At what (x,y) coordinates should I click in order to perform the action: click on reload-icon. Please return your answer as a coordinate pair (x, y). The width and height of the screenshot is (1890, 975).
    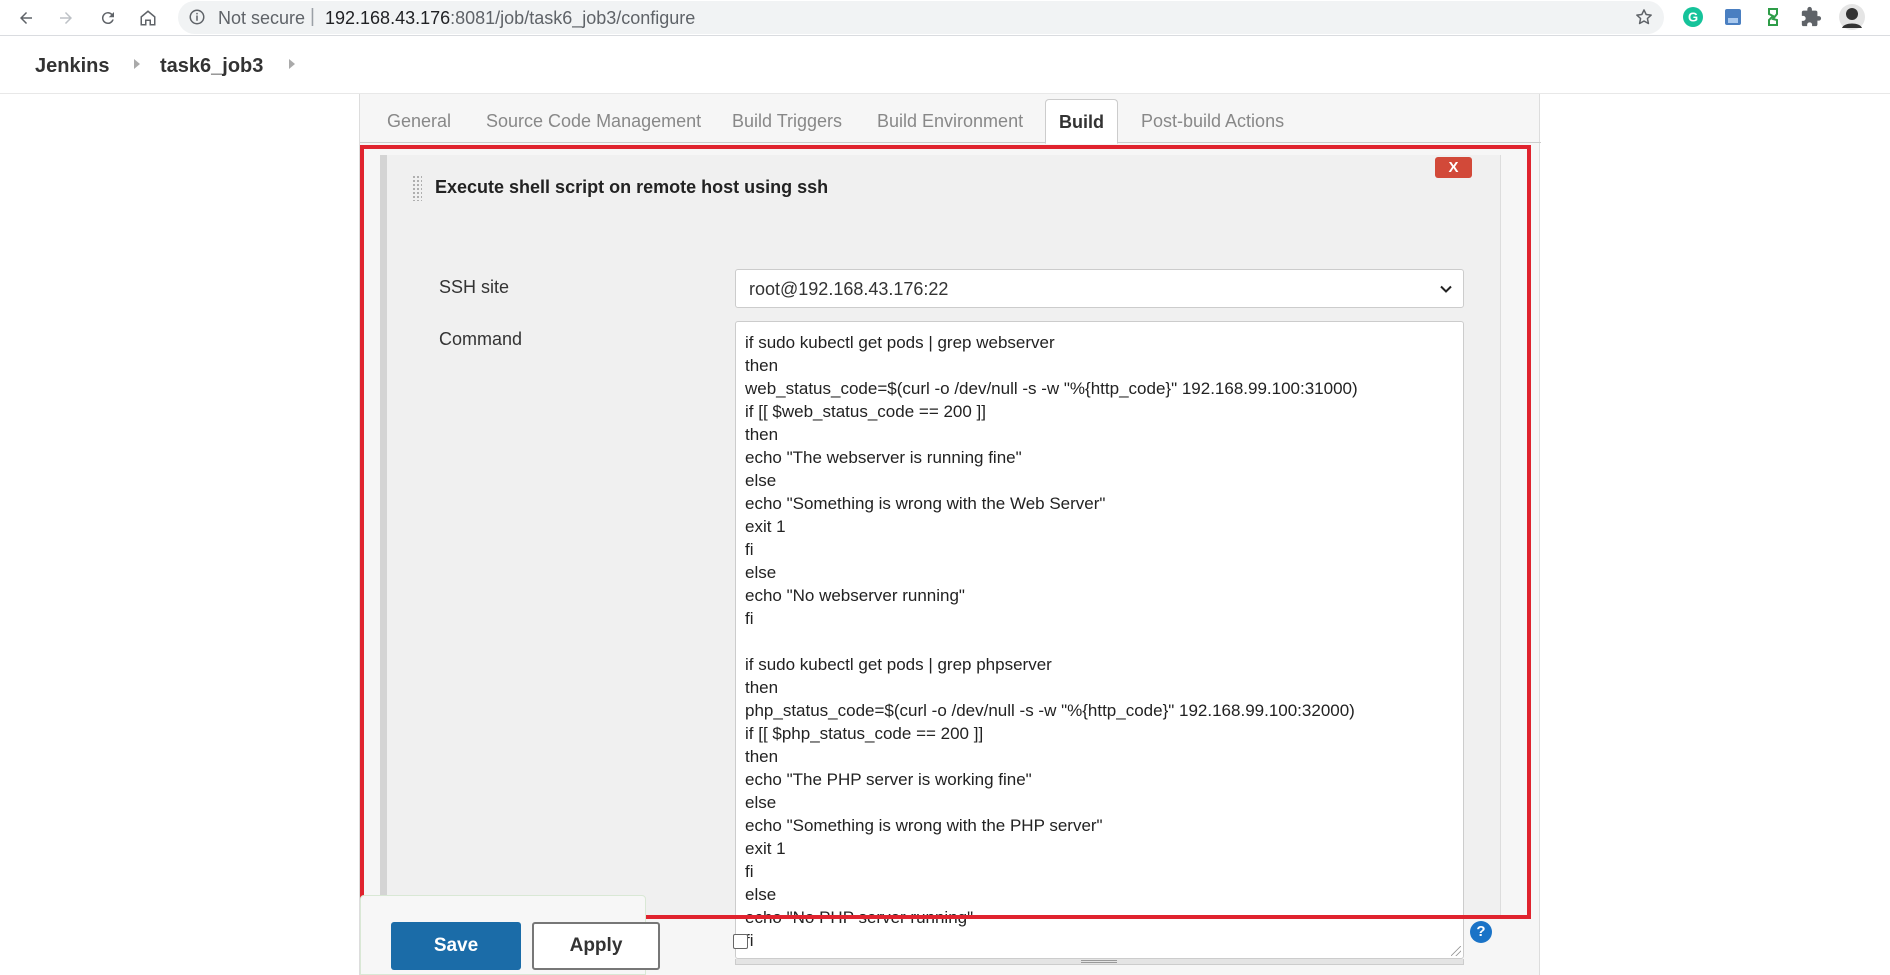
    Looking at the image, I should click on (108, 18).